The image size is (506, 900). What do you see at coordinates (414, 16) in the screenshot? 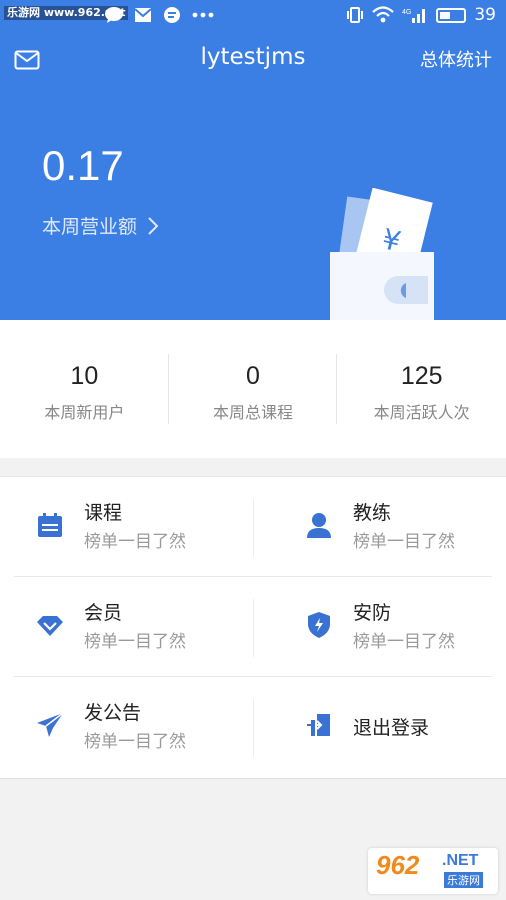
I see `signal-icon: 4G` at bounding box center [414, 16].